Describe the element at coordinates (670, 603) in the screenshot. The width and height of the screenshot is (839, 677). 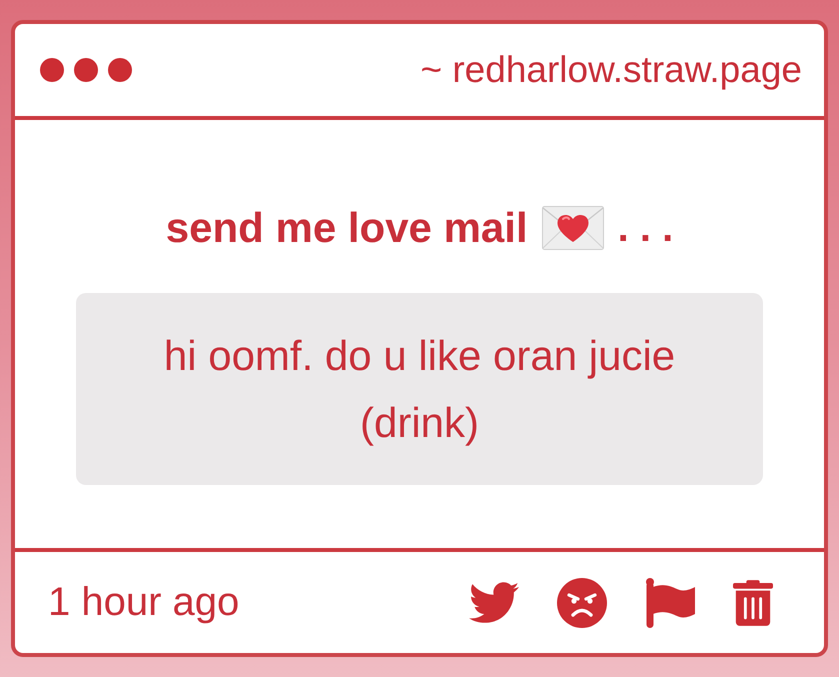
I see `flag-icon` at that location.